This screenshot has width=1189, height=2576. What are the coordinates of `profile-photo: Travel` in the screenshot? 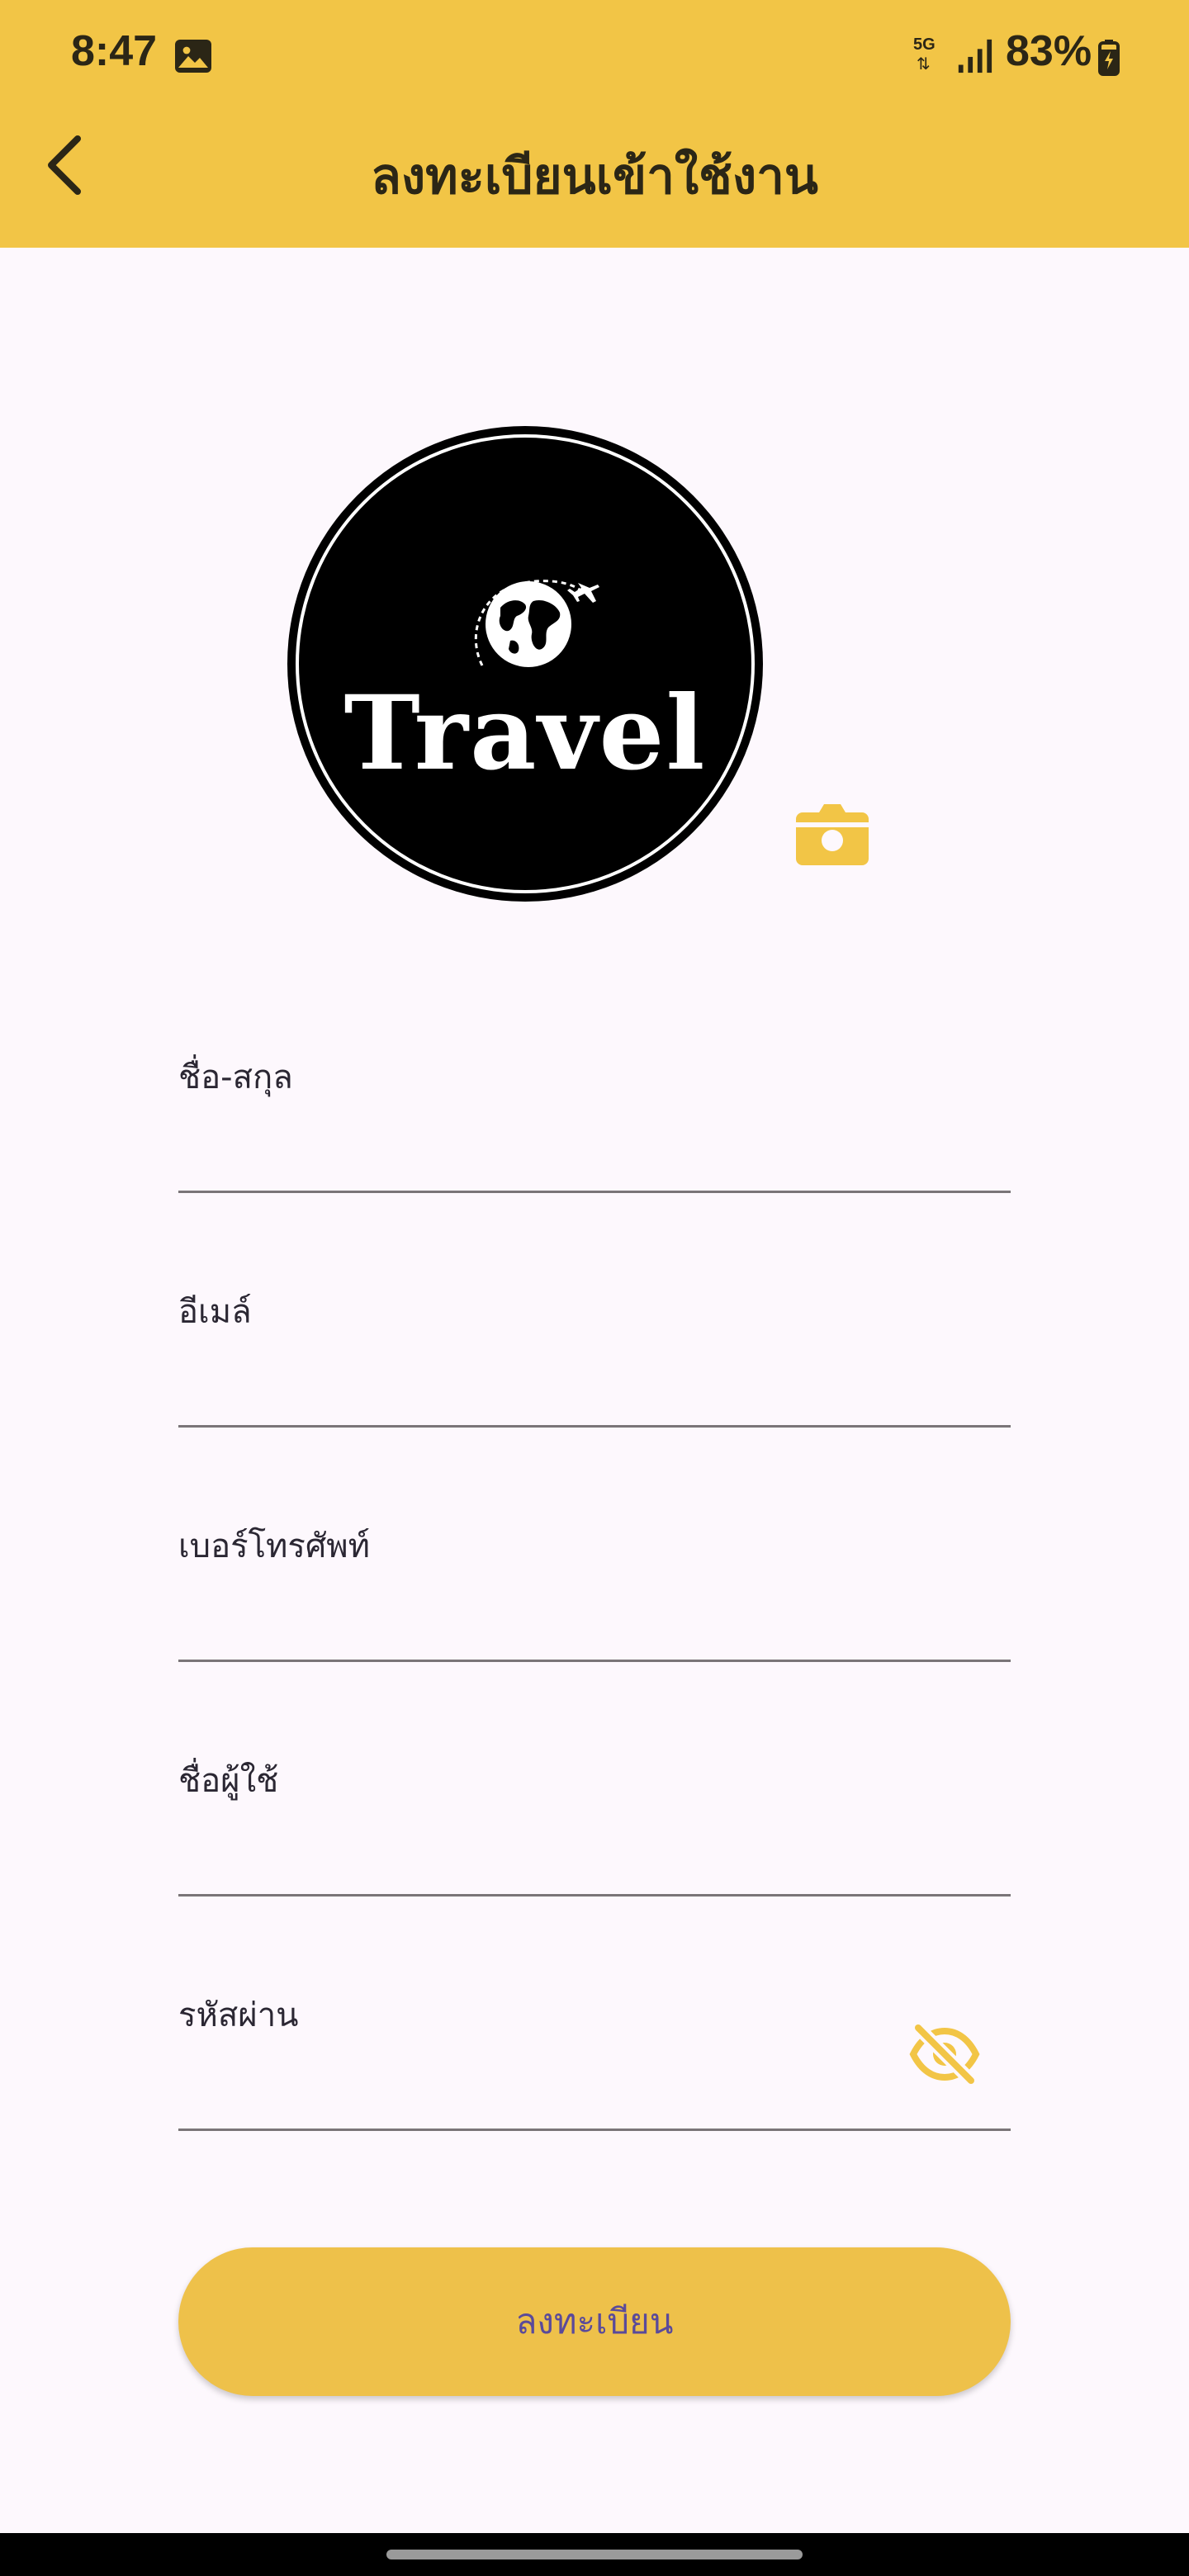 It's located at (525, 664).